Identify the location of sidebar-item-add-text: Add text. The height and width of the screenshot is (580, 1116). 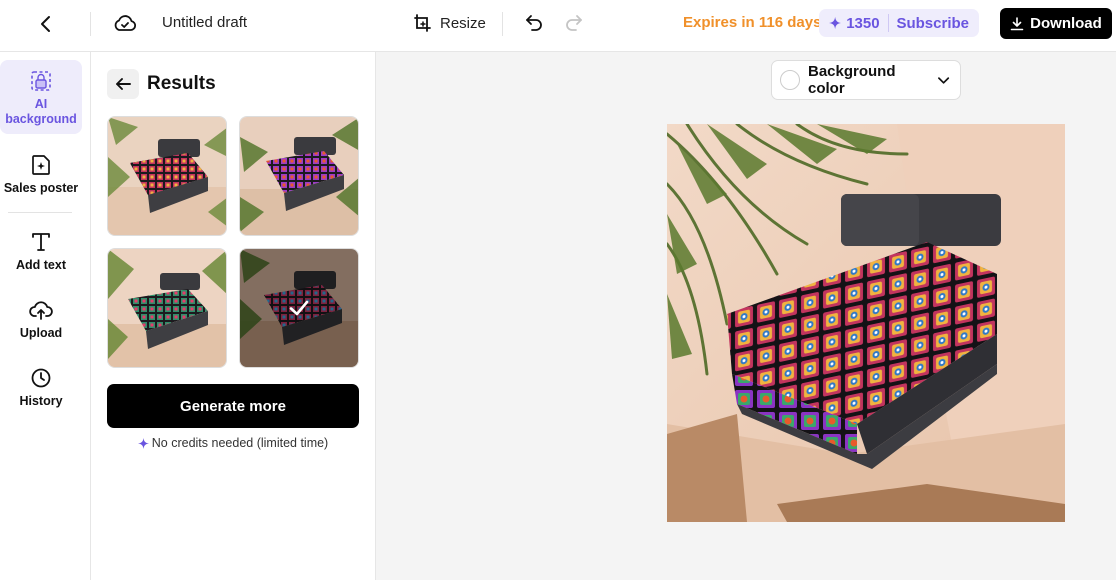
(41, 251).